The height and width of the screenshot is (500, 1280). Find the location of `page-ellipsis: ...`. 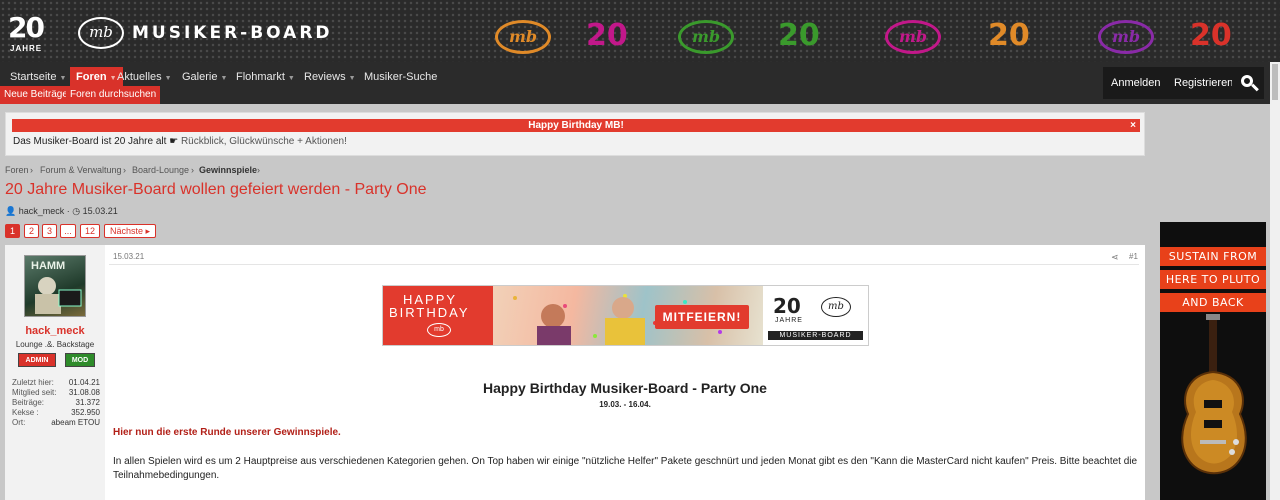

page-ellipsis: ... is located at coordinates (68, 231).